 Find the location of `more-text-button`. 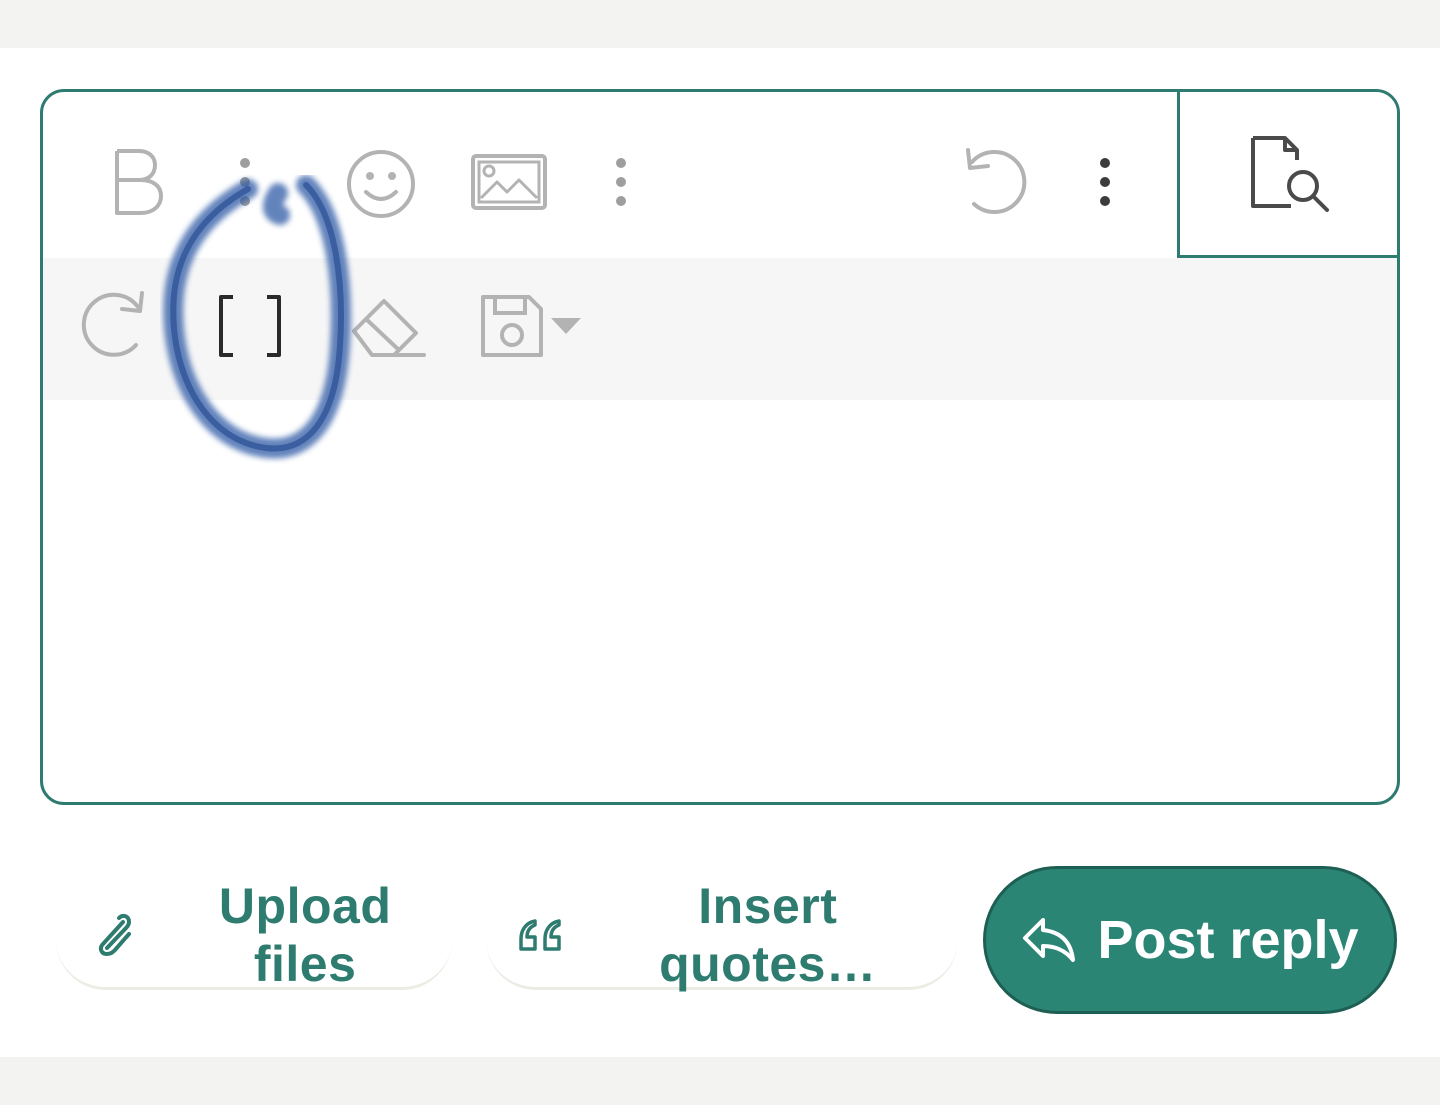

more-text-button is located at coordinates (245, 182).